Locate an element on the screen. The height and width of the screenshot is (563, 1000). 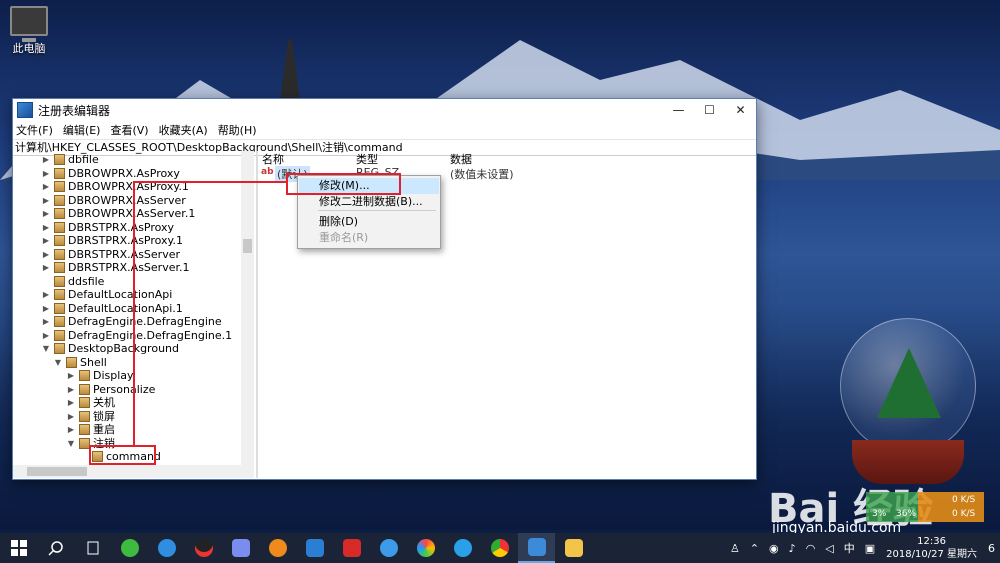
tree-node: ▶ DBROWPRX.AsServer is located at coordinates (113, 200).